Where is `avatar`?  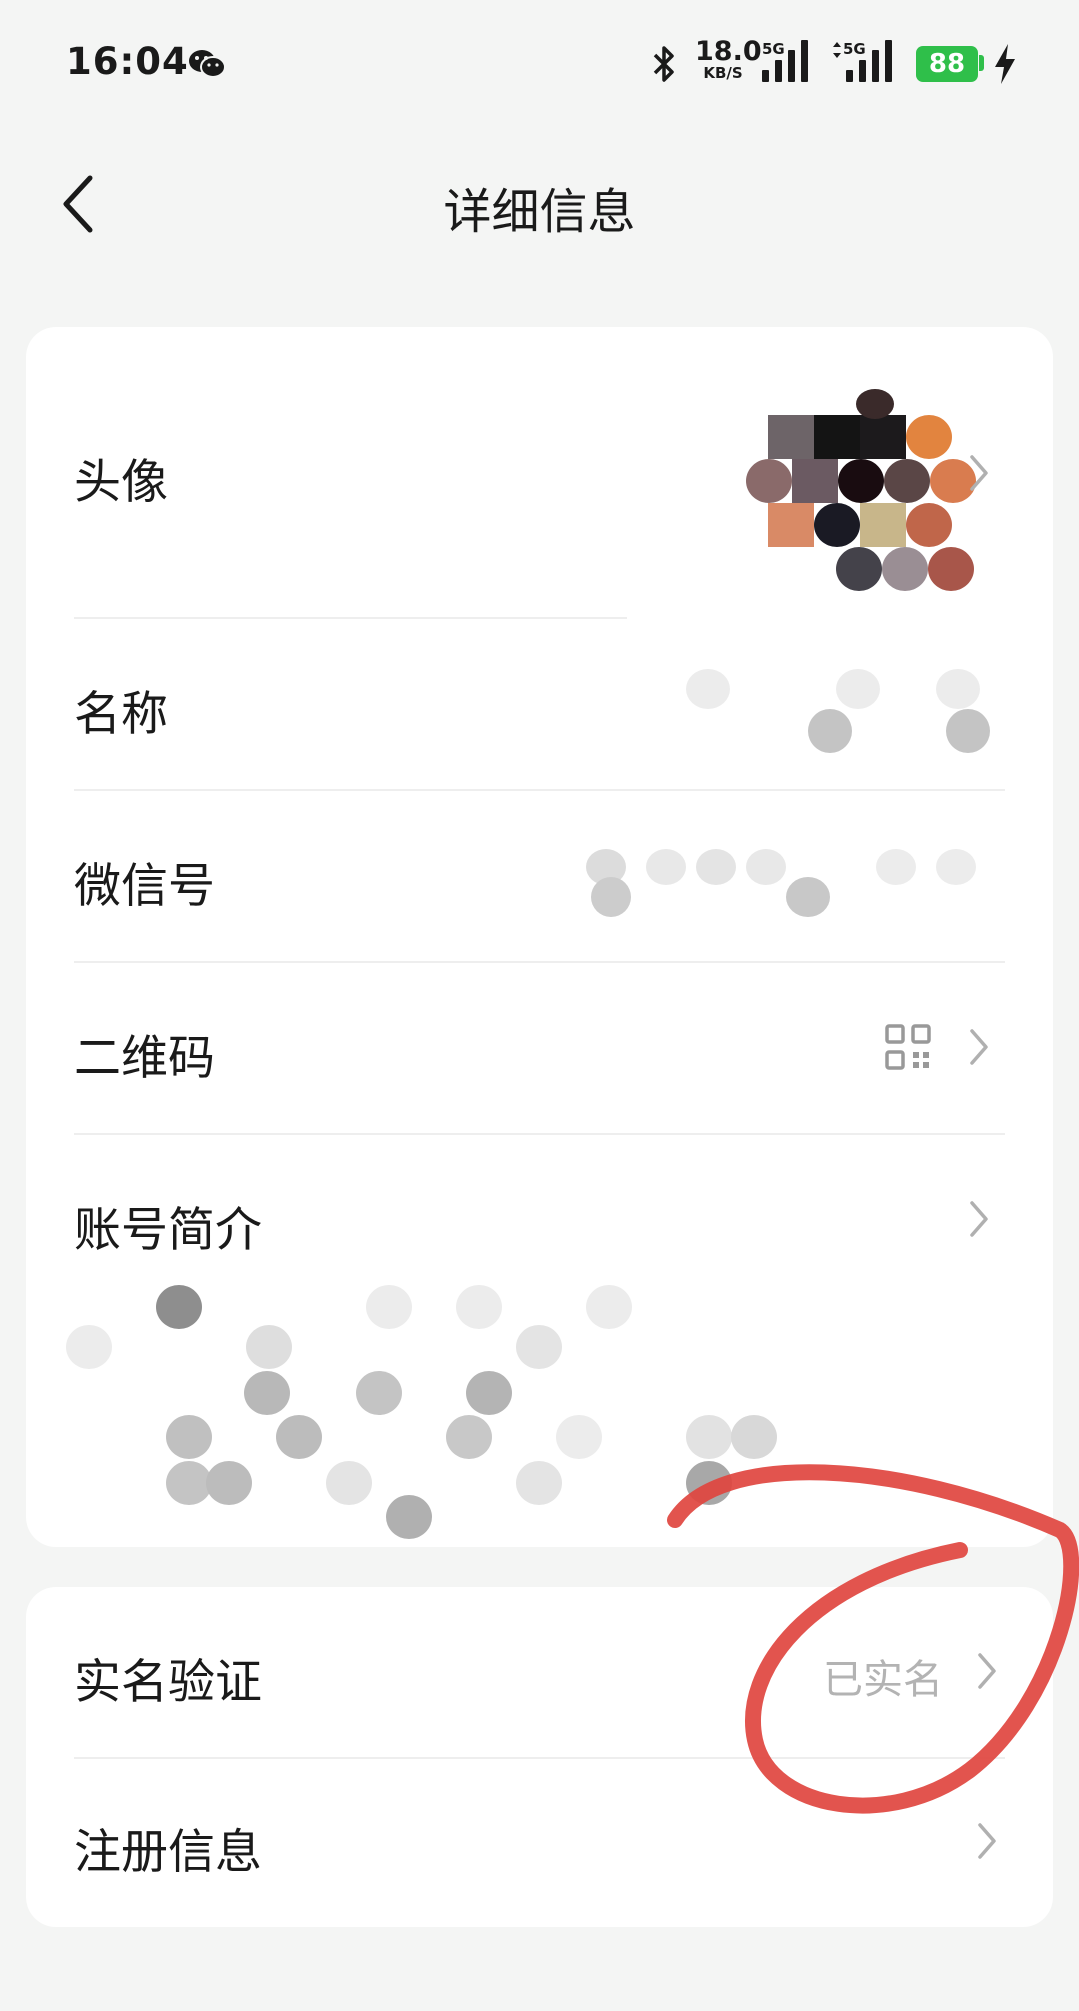 avatar is located at coordinates (861, 485).